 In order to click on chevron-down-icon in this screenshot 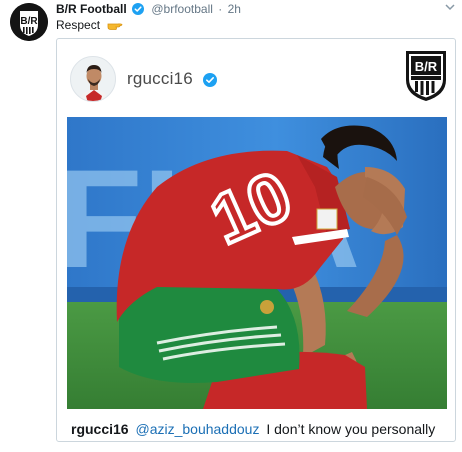, I will do `click(450, 7)`.